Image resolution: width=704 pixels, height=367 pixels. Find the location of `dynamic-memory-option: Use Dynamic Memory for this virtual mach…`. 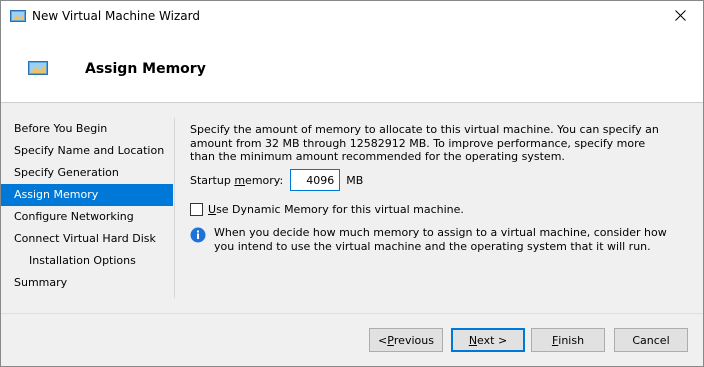

dynamic-memory-option: Use Dynamic Memory for this virtual mach… is located at coordinates (327, 209).